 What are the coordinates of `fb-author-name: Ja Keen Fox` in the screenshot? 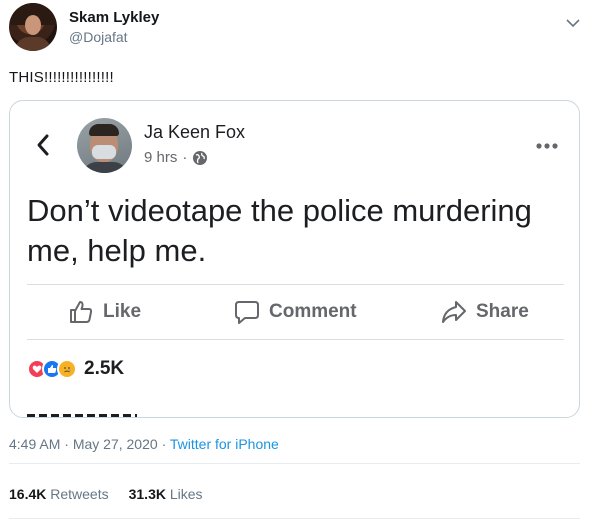 It's located at (195, 132).